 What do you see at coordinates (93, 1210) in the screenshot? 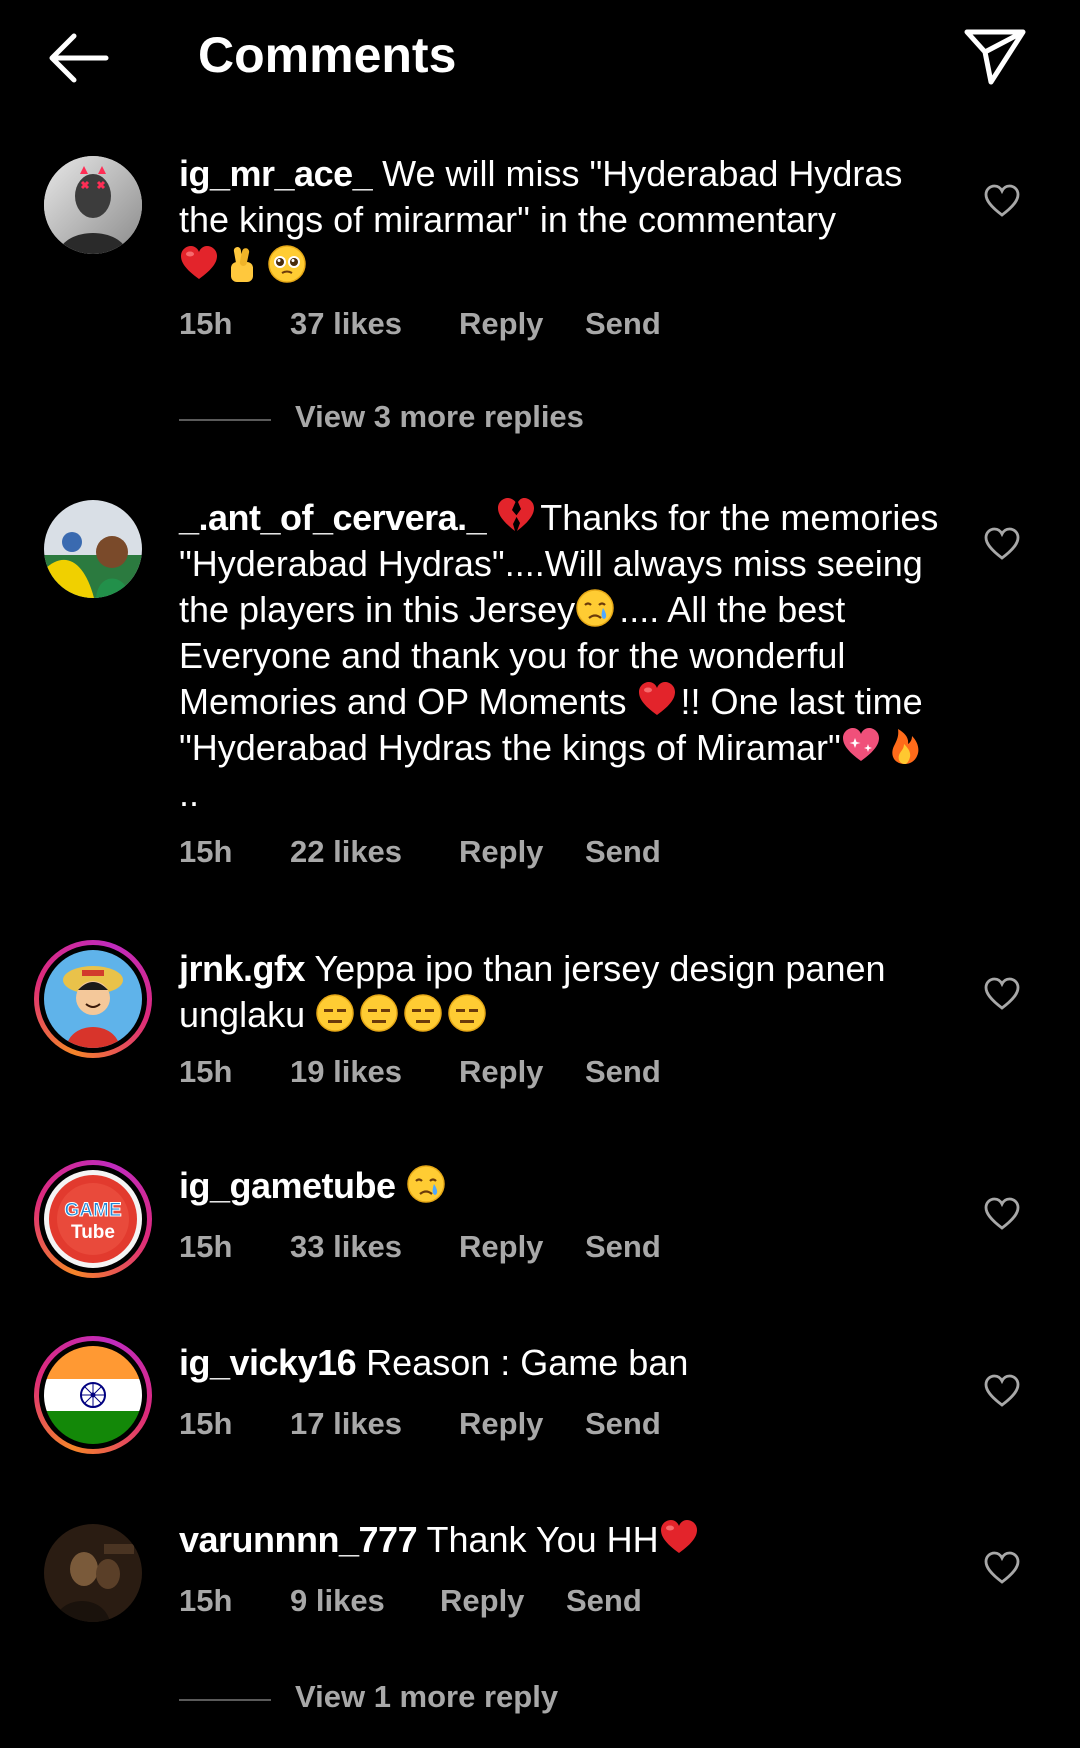
I see `logo-text-game: GAME` at bounding box center [93, 1210].